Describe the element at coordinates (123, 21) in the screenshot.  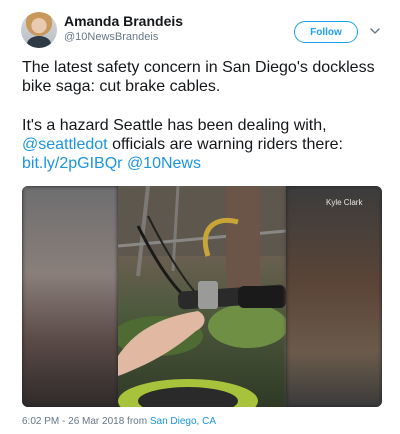
I see `author-display-name: Amanda Brandeis` at that location.